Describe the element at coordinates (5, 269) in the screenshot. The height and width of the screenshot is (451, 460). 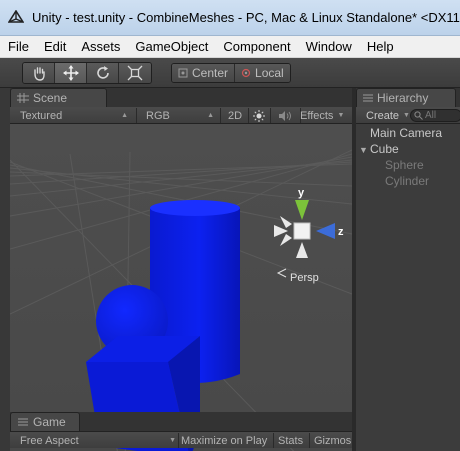
I see `left-dock-strip` at that location.